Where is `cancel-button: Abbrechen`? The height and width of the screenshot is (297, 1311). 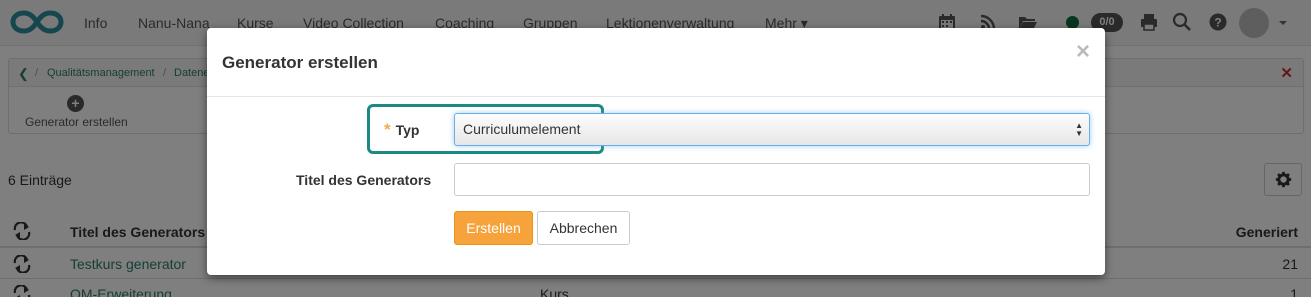
cancel-button: Abbrechen is located at coordinates (583, 228).